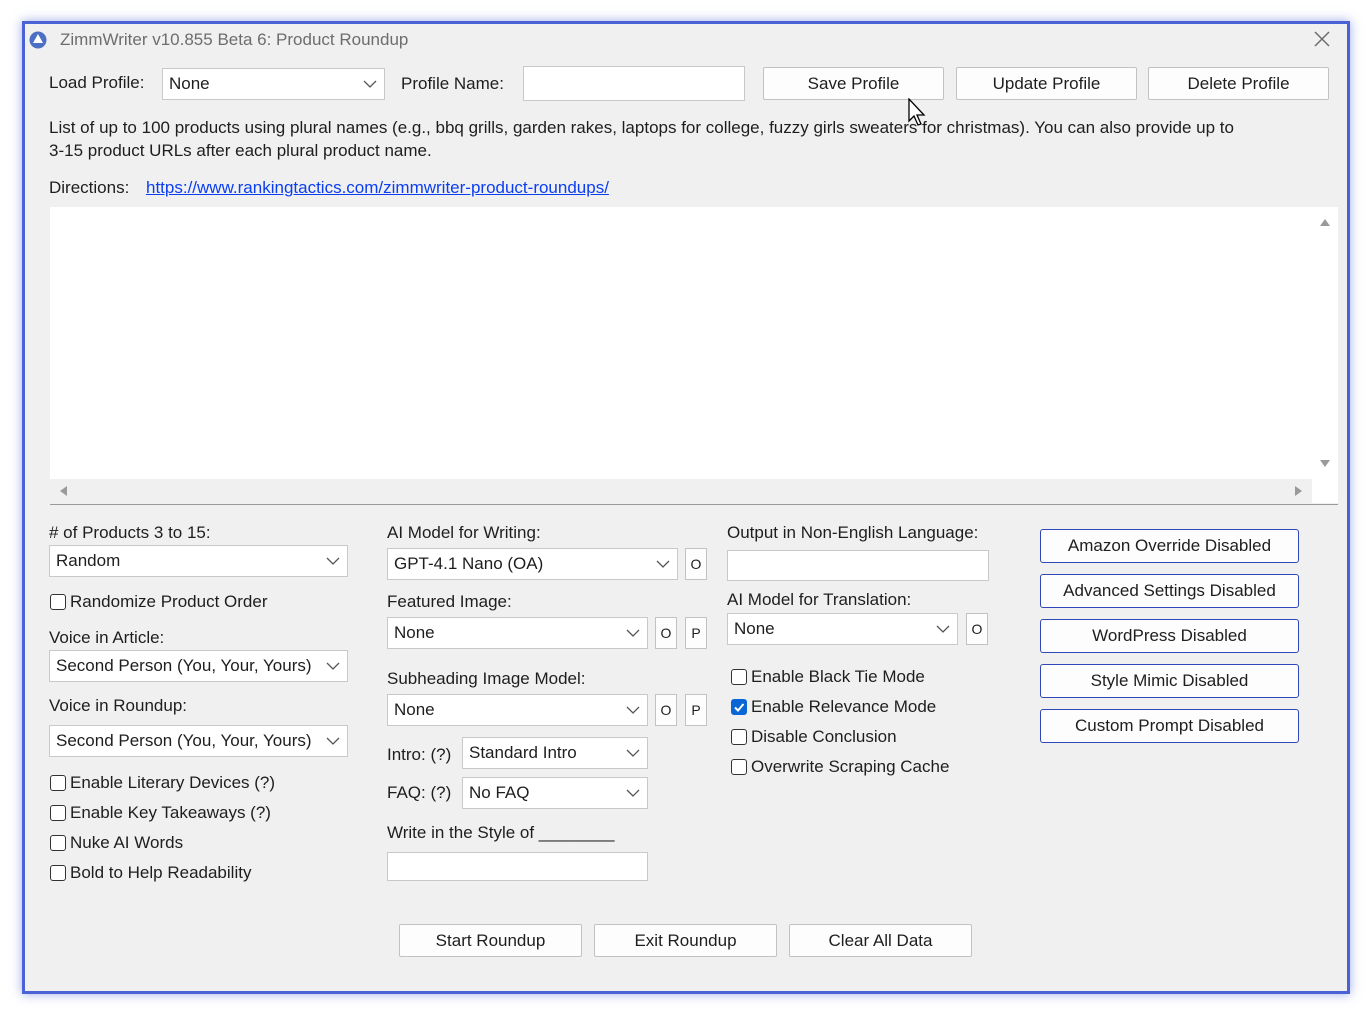  What do you see at coordinates (118, 705) in the screenshot?
I see `voice-roundup-label: Voice in Roundup:` at bounding box center [118, 705].